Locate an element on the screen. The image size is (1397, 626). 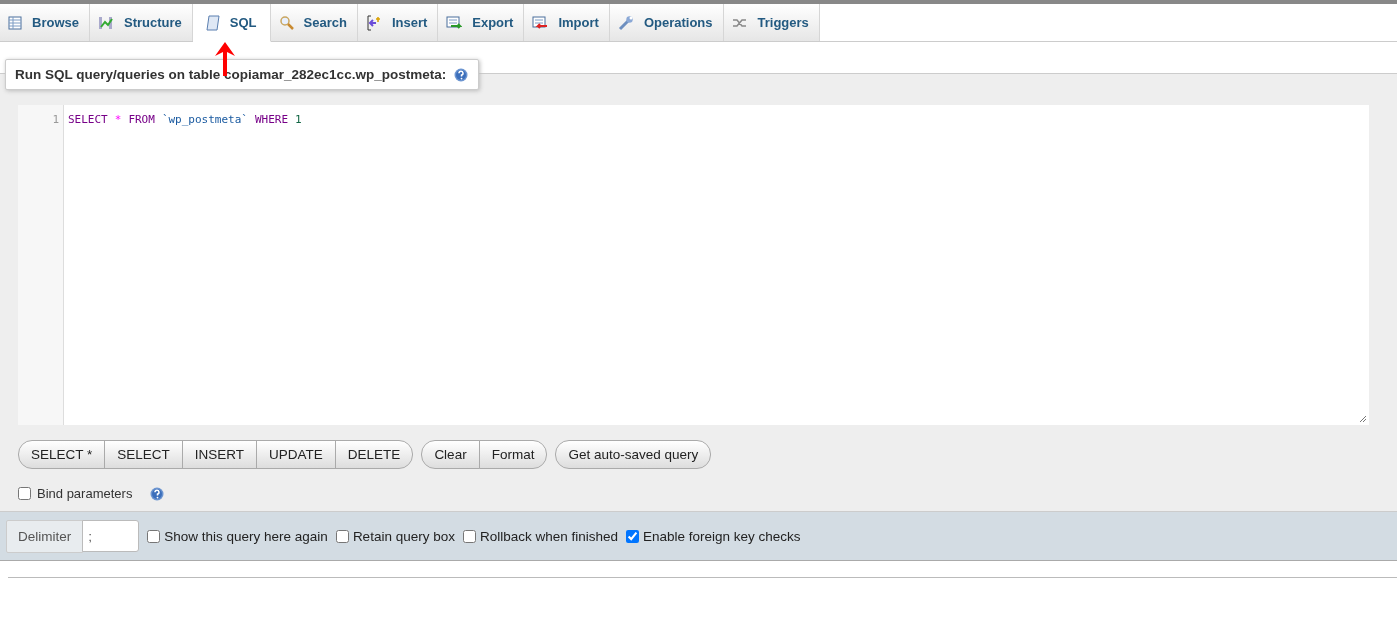
delimiter-label: Delimiter is located at coordinates (45, 536).